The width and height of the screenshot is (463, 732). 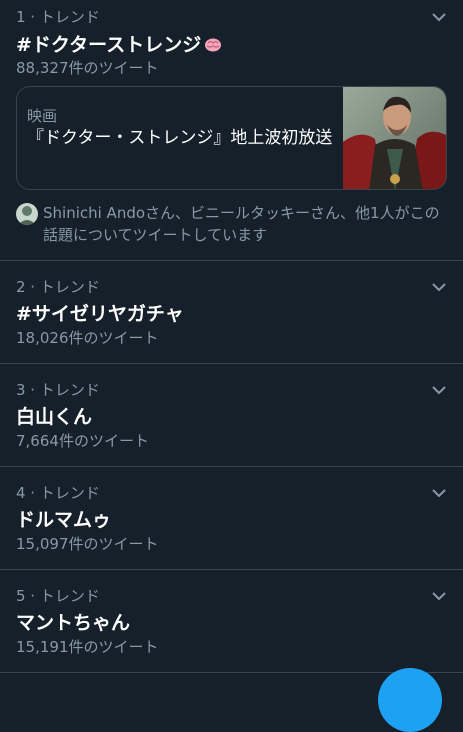 What do you see at coordinates (87, 68) in the screenshot?
I see `trend-tweet-count: 88,327件のツイート` at bounding box center [87, 68].